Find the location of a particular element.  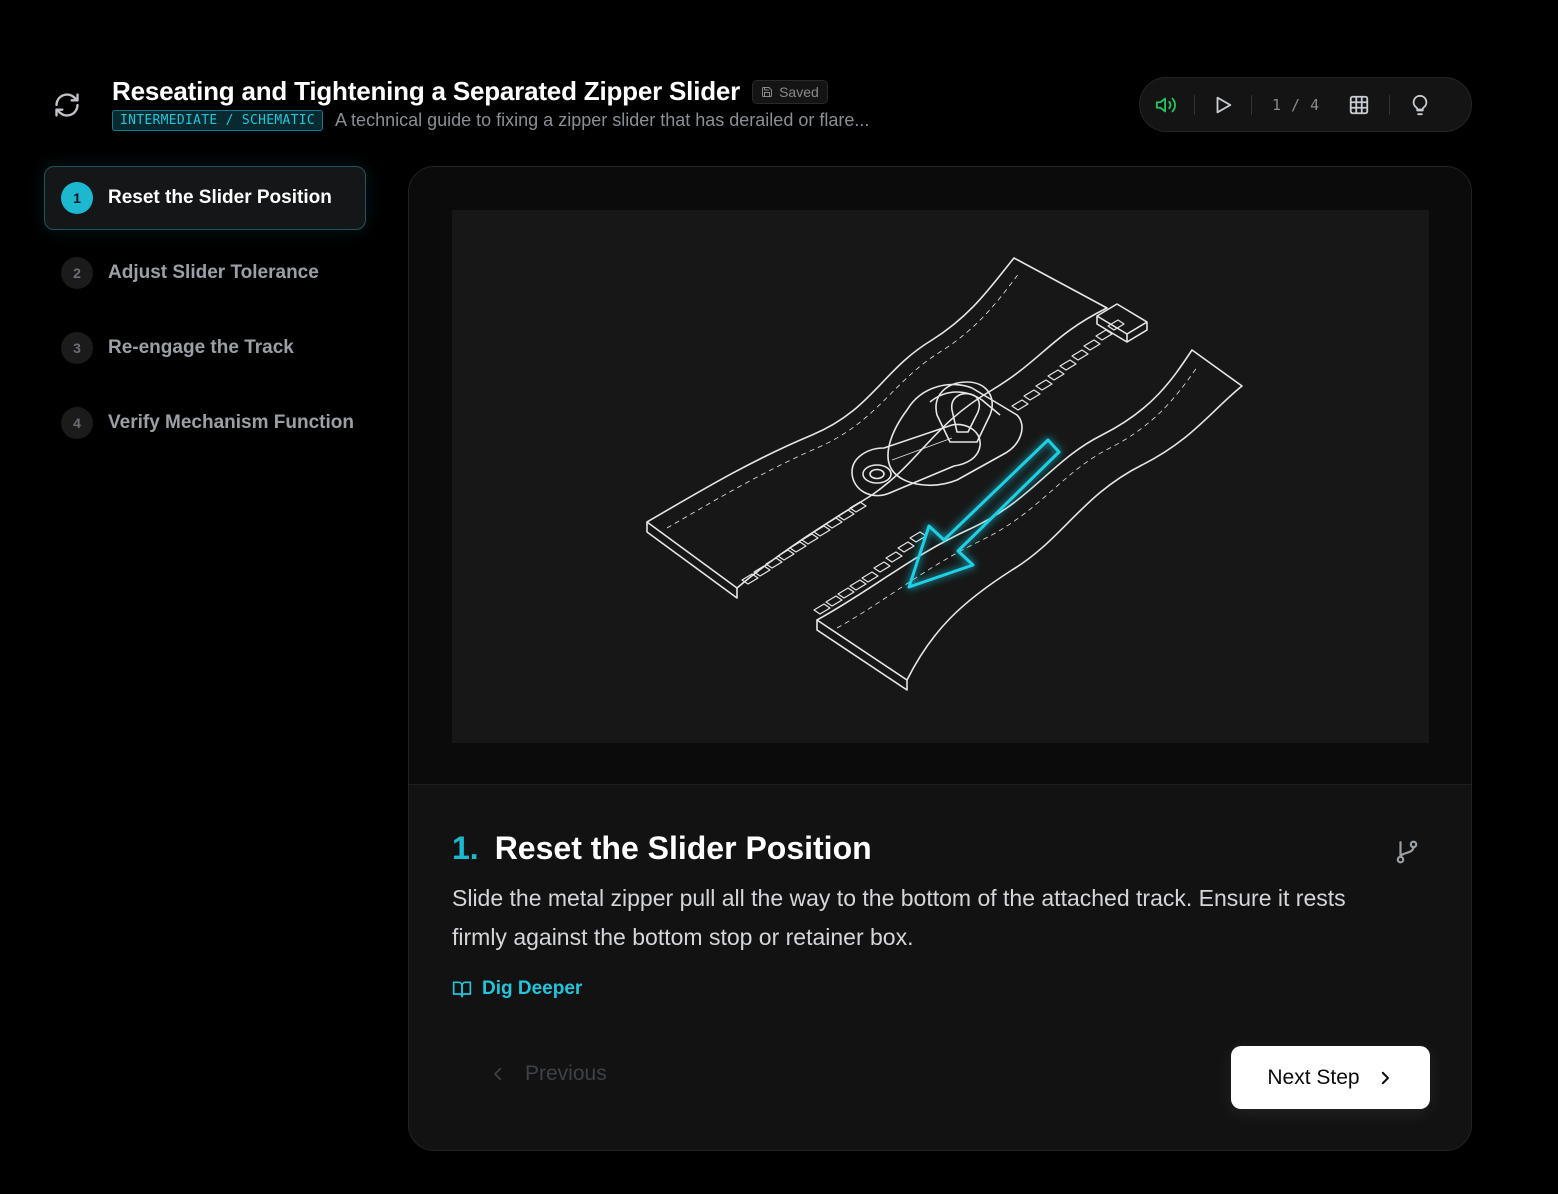

step-heading: 1. Reset the Slider Position is located at coordinates (662, 848).